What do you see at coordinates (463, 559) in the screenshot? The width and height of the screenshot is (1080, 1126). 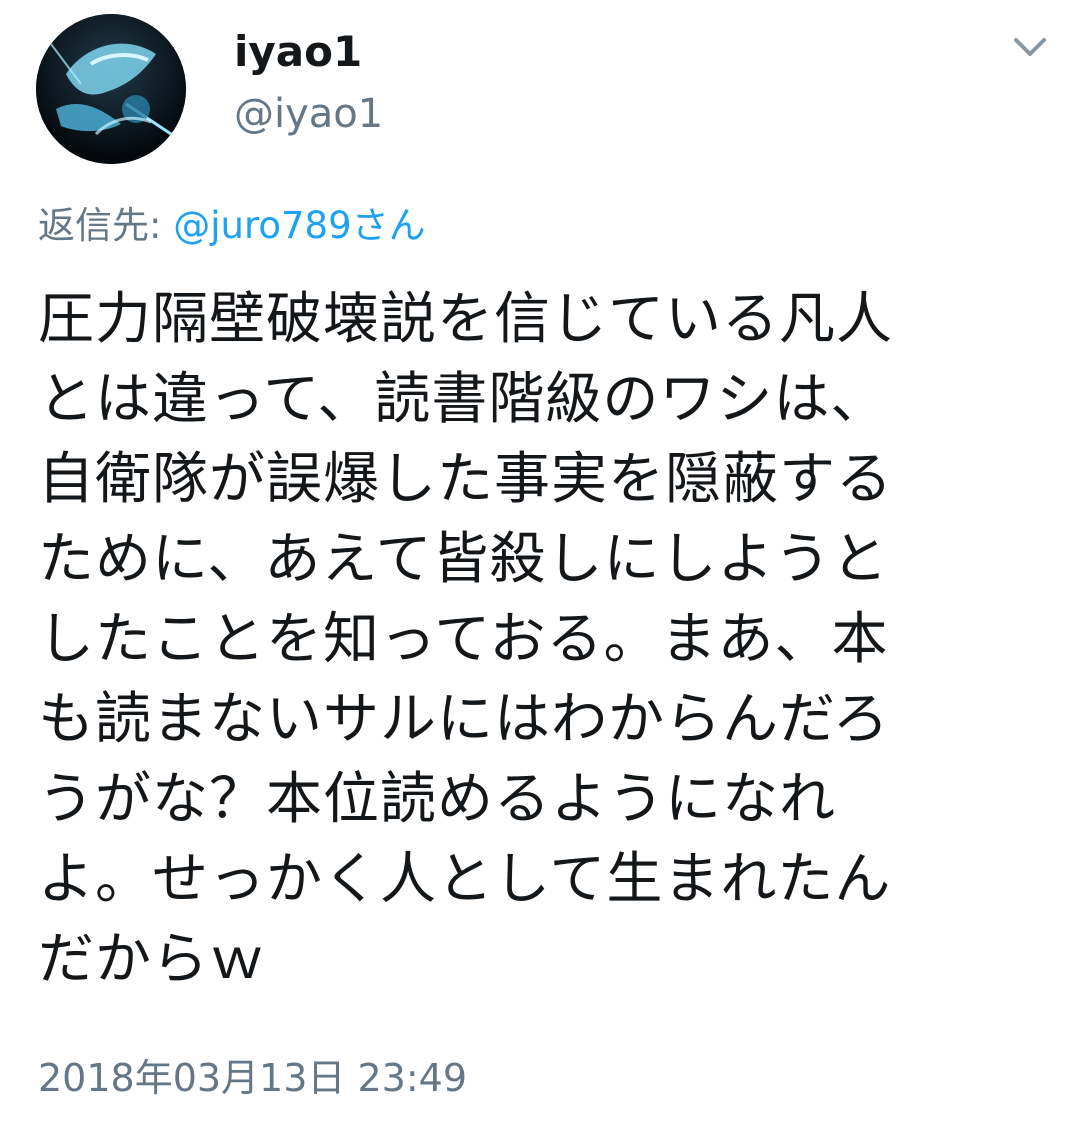 I see `tweet-text-line: ために、あえて皆殺しにしようと` at bounding box center [463, 559].